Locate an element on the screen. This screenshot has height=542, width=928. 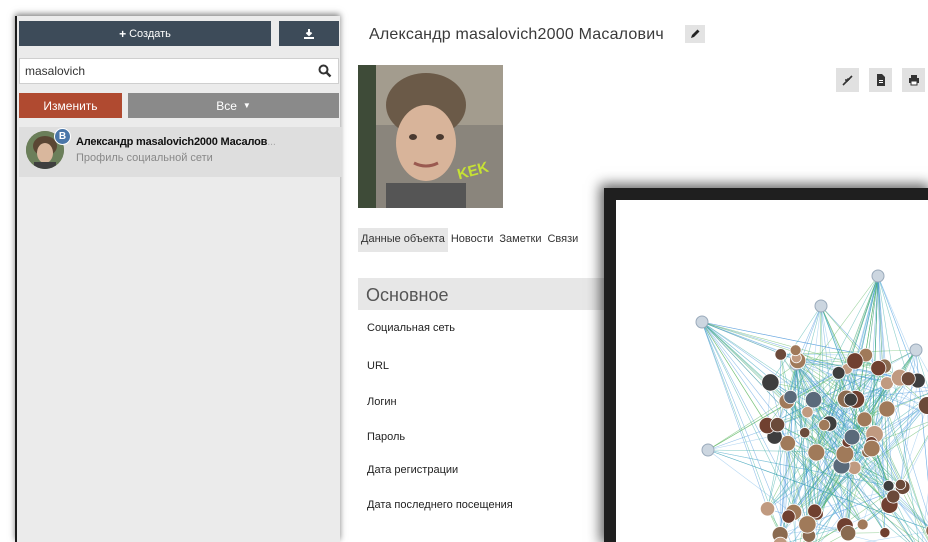
field-label: Логин is located at coordinates (382, 402).